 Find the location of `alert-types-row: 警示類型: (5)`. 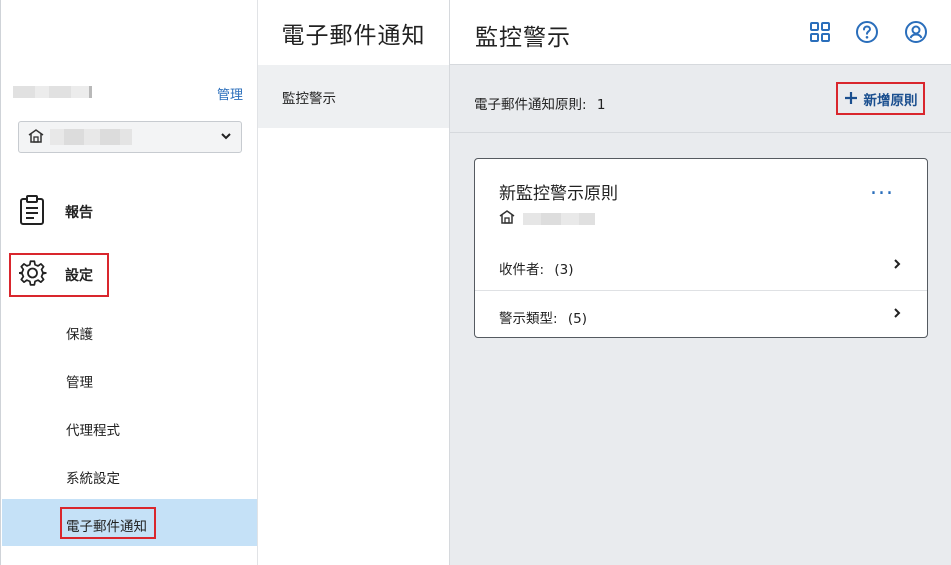

alert-types-row: 警示類型: (5) is located at coordinates (701, 314).